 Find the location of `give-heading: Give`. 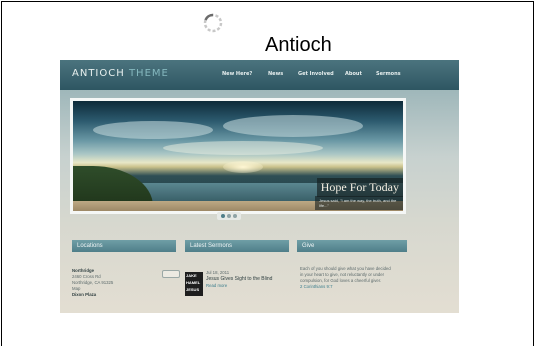

give-heading: Give is located at coordinates (352, 246).